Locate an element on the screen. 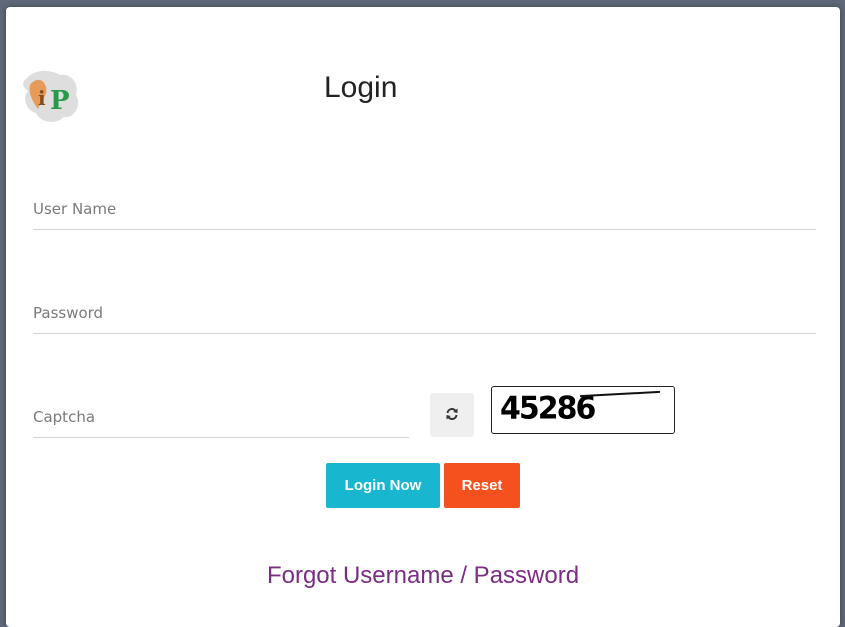 This screenshot has width=845, height=627. reset-button: Reset is located at coordinates (482, 485).